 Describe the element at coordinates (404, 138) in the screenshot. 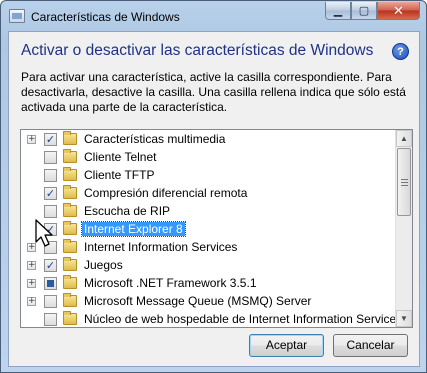

I see `scroll-up-button: ▲` at that location.